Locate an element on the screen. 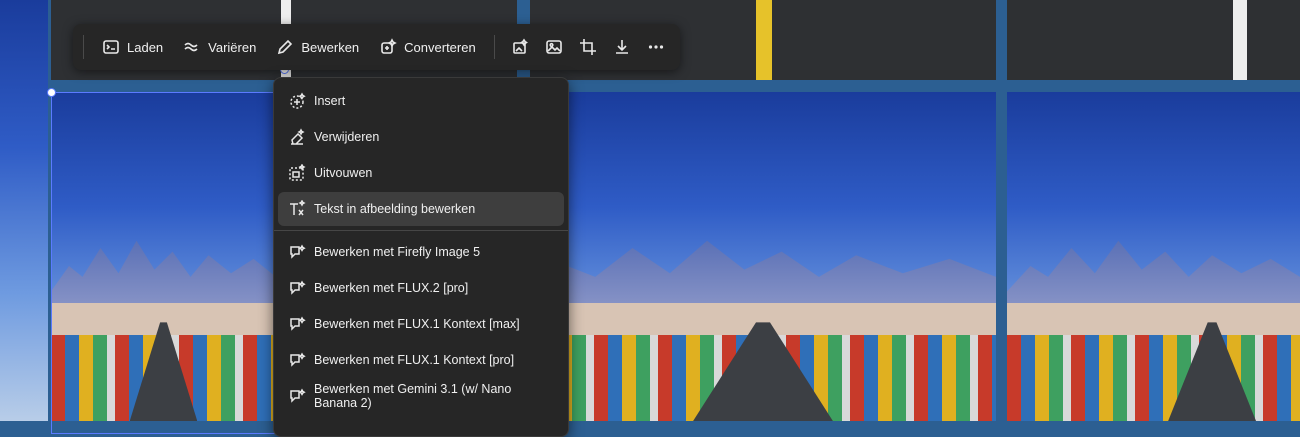  menu-item-label: Bewerken met FLUX.2 [pro] is located at coordinates (391, 288).